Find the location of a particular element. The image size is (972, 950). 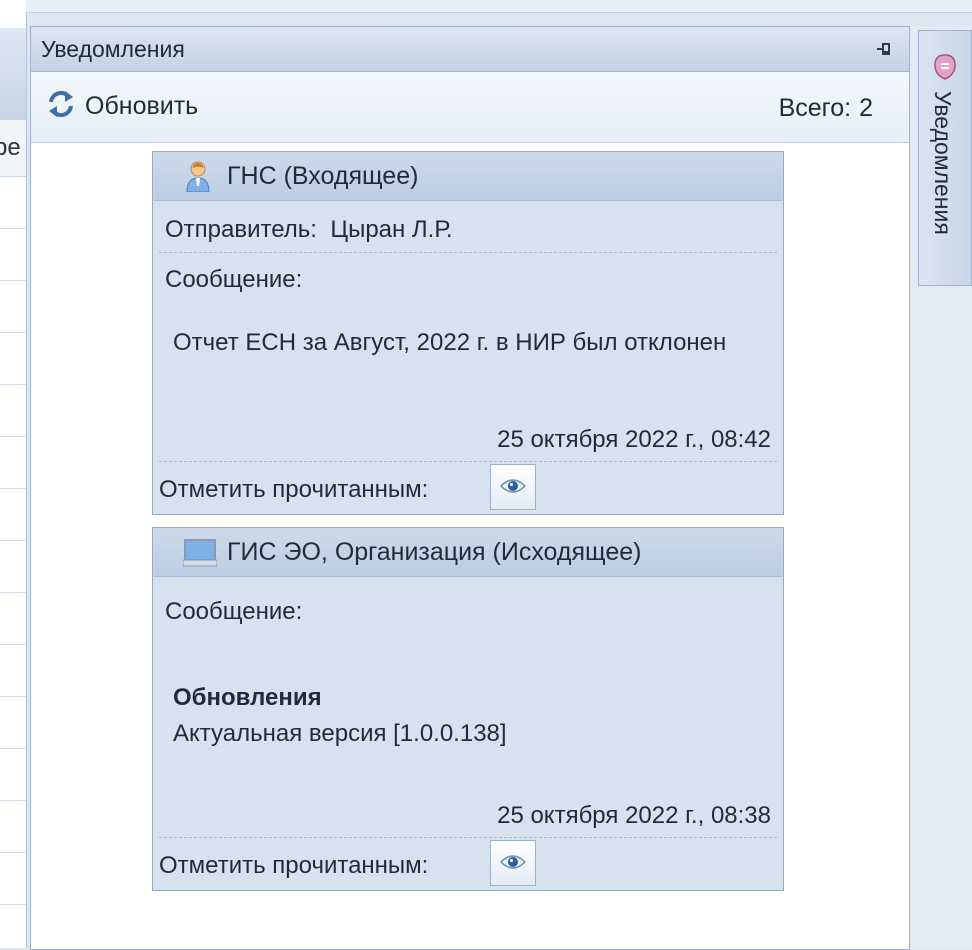

panel-title: Уведомления is located at coordinates (113, 49).